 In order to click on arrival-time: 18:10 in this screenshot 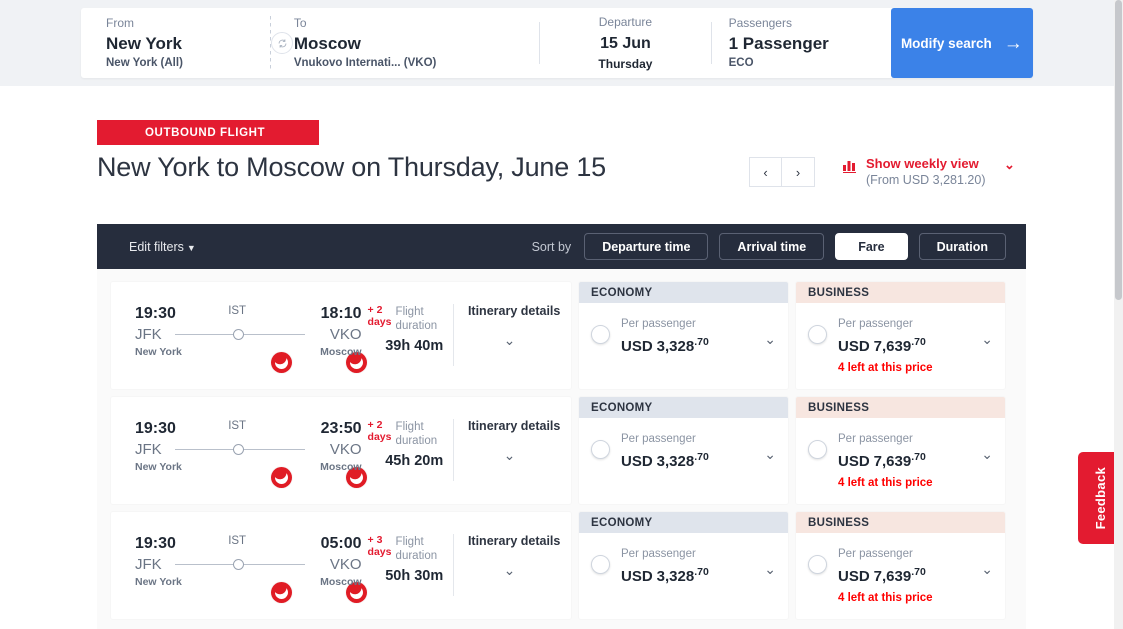, I will do `click(341, 313)`.